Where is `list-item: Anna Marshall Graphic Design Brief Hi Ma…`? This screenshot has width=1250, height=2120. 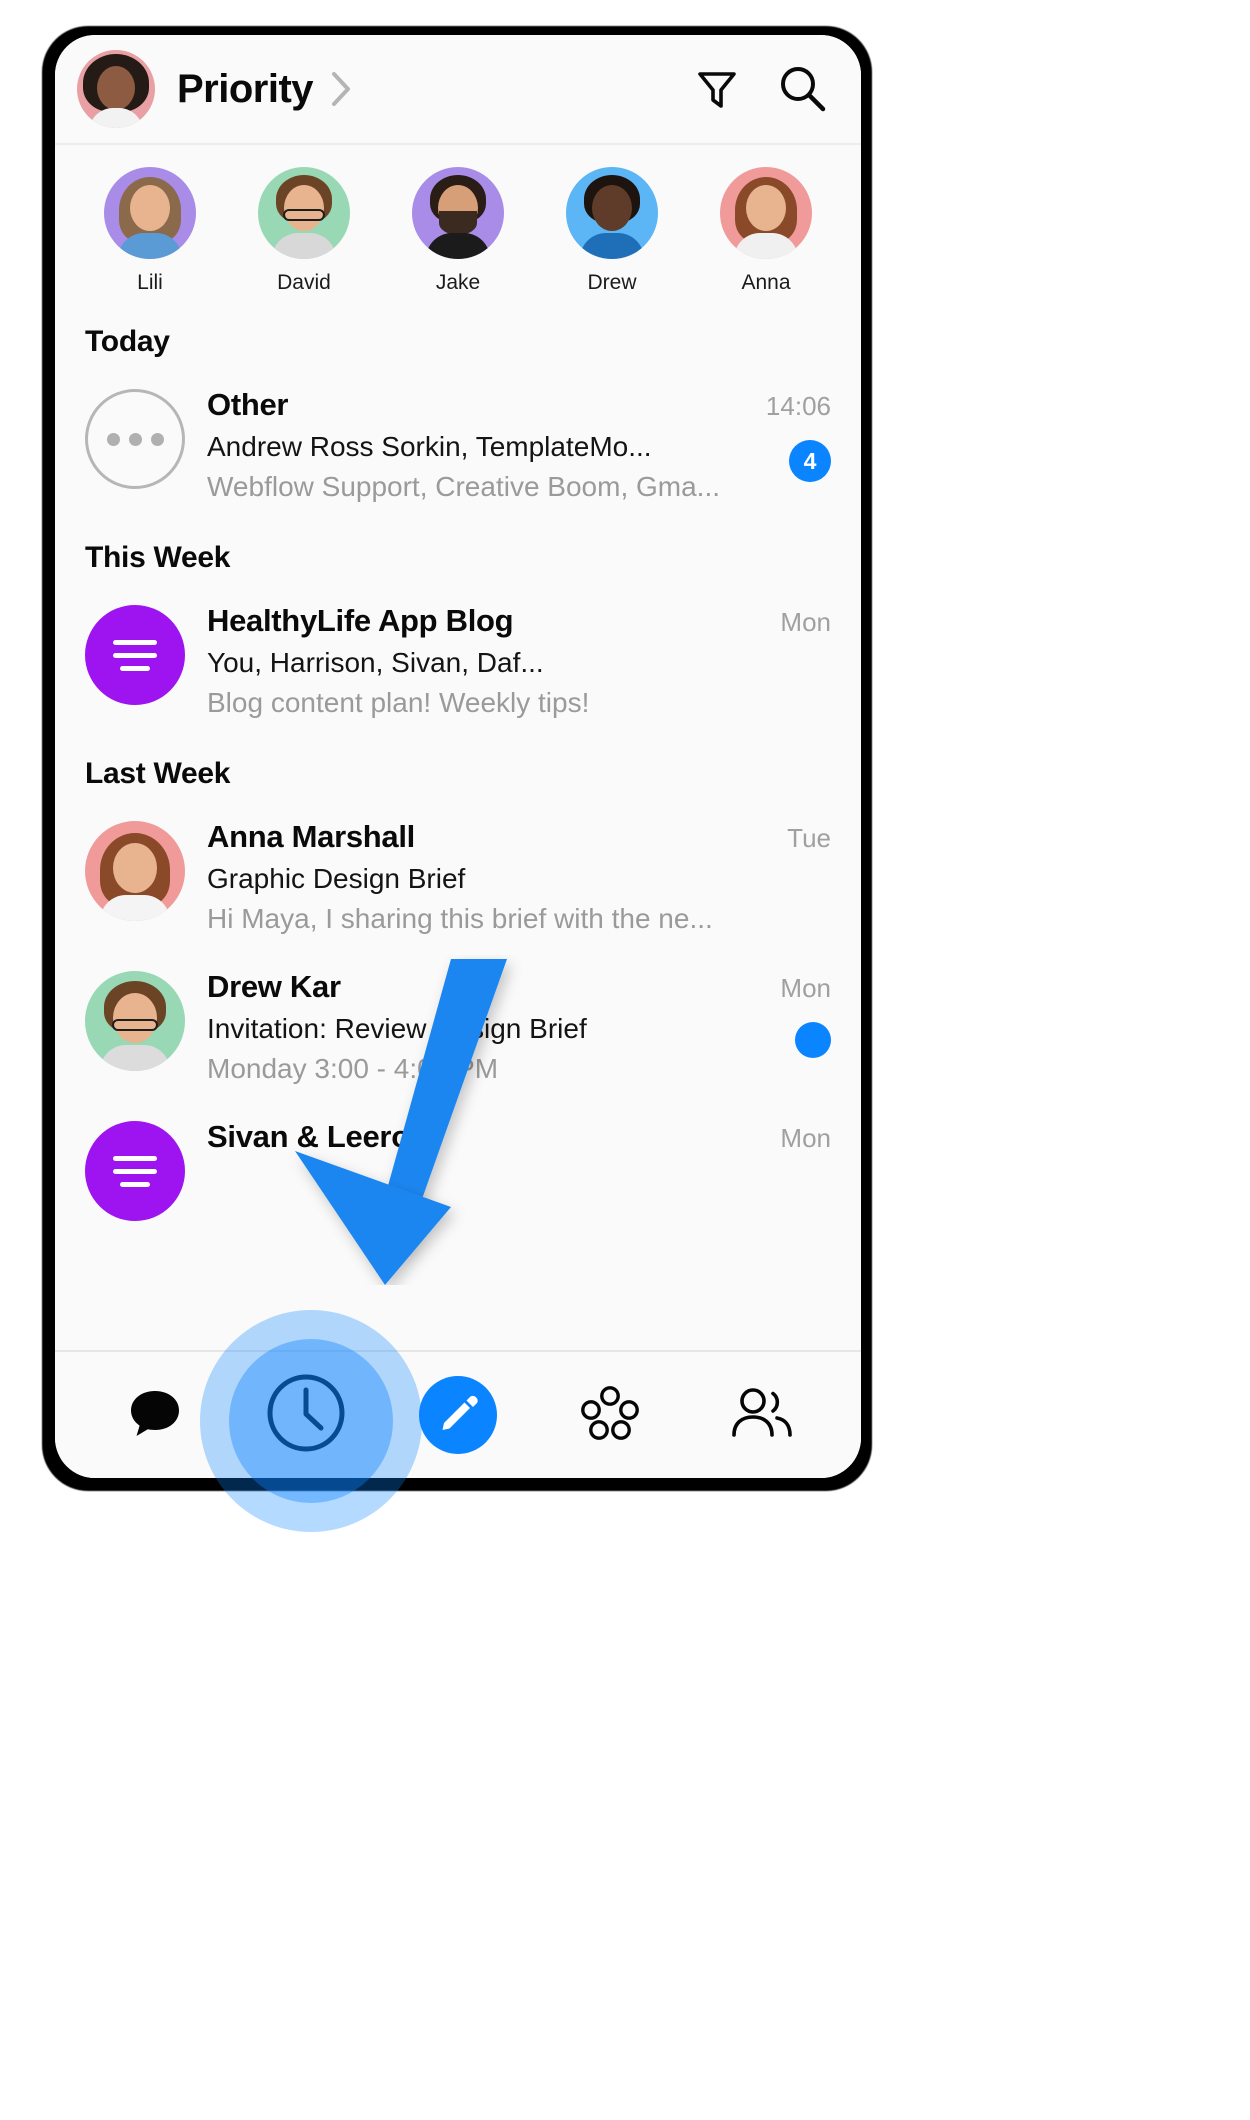 list-item: Anna Marshall Graphic Design Brief Hi Ma… is located at coordinates (458, 876).